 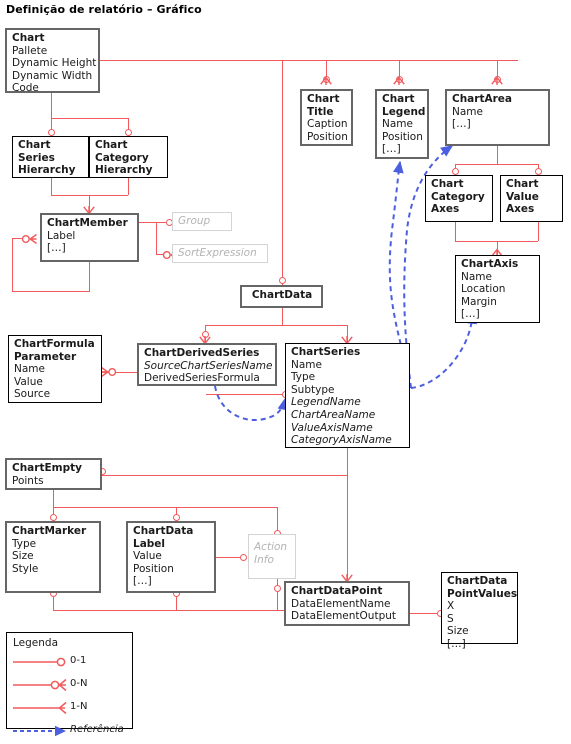 I want to click on entity-chart-category-hierarchy: Chart Category Hierarchy, so click(x=128, y=157).